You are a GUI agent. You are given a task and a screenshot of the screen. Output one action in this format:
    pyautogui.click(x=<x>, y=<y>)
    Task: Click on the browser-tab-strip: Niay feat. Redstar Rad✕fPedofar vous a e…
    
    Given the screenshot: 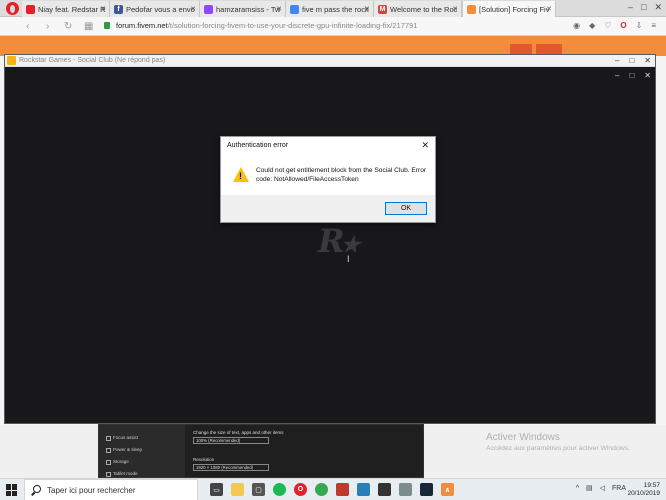 What is the action you would take?
    pyautogui.click(x=333, y=8)
    